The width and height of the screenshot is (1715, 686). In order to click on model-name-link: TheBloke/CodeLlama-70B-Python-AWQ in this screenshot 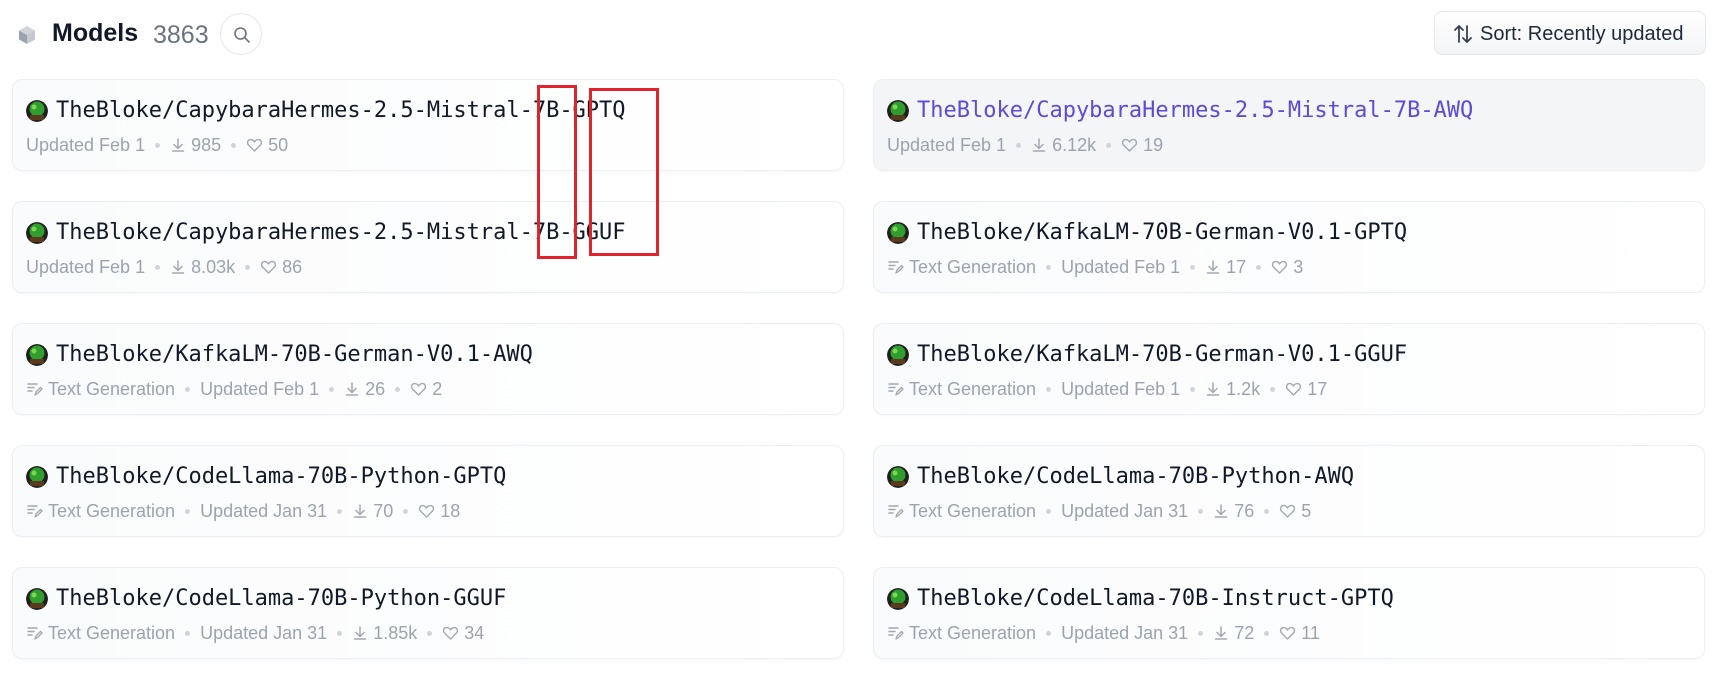, I will do `click(1135, 477)`.